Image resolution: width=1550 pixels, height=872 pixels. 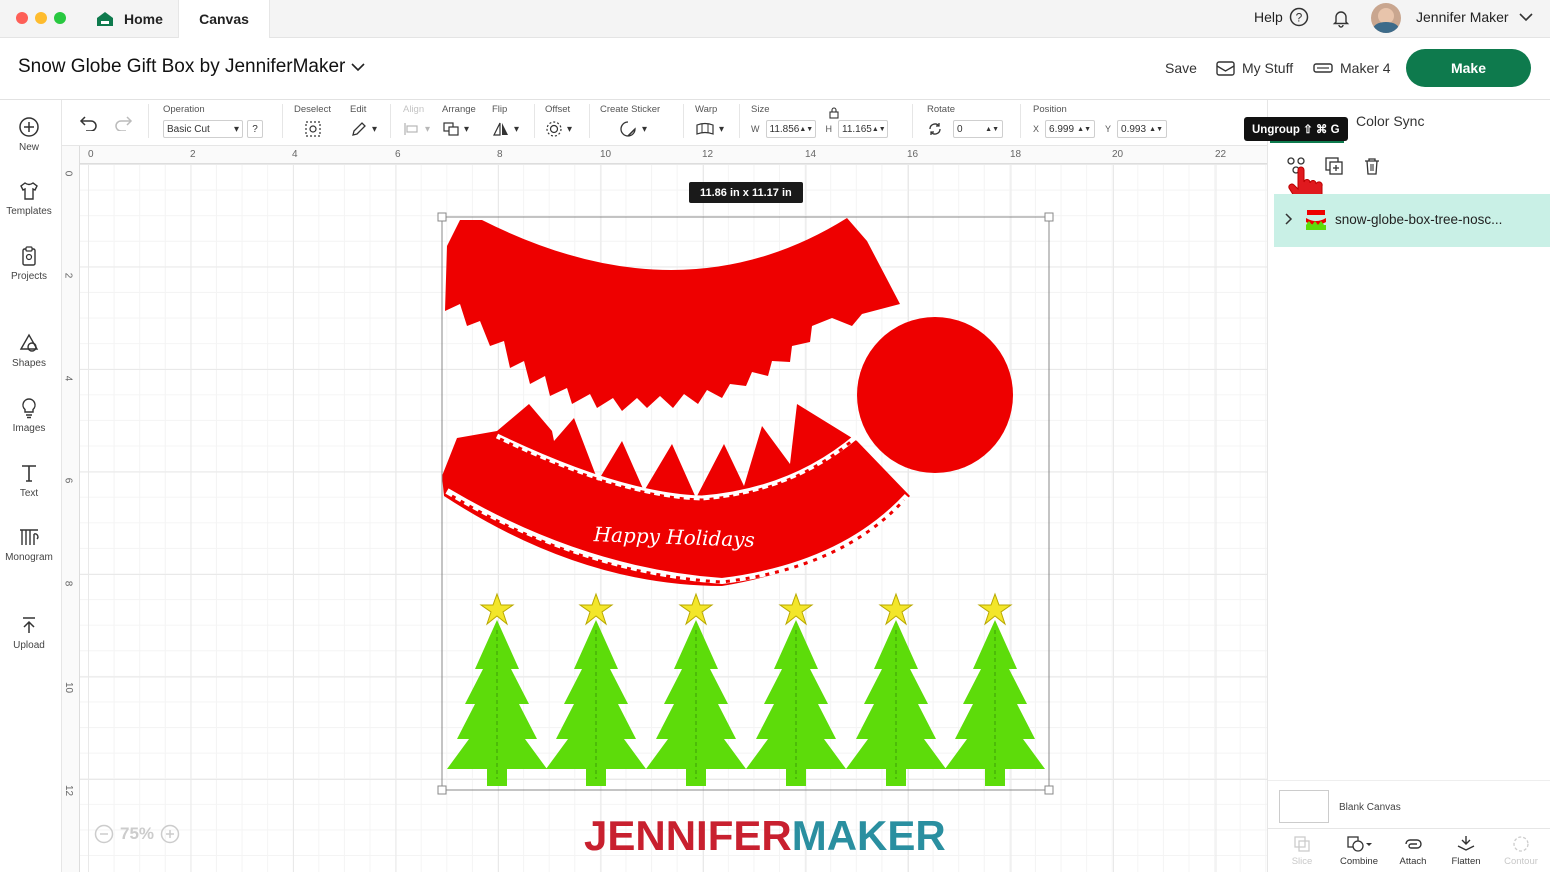 What do you see at coordinates (41, 18) in the screenshot?
I see `minimize-window-icon` at bounding box center [41, 18].